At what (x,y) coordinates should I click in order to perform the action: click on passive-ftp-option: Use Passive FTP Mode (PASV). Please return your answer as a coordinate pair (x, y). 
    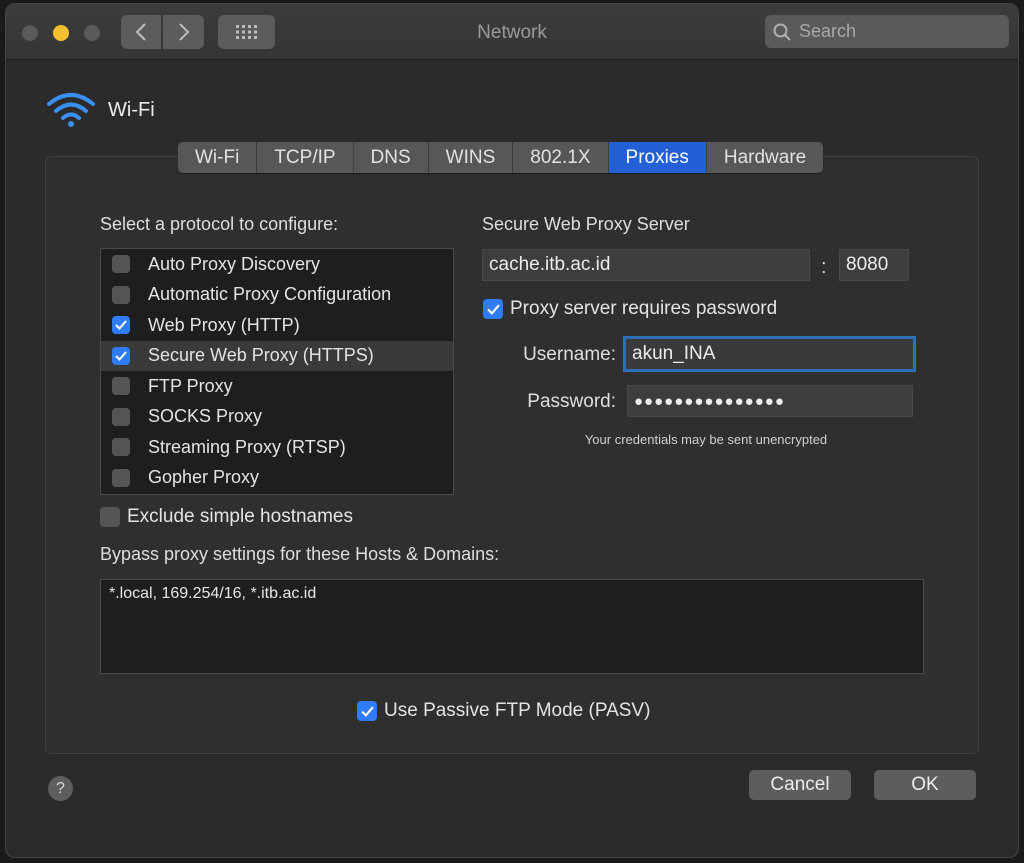
    Looking at the image, I should click on (503, 711).